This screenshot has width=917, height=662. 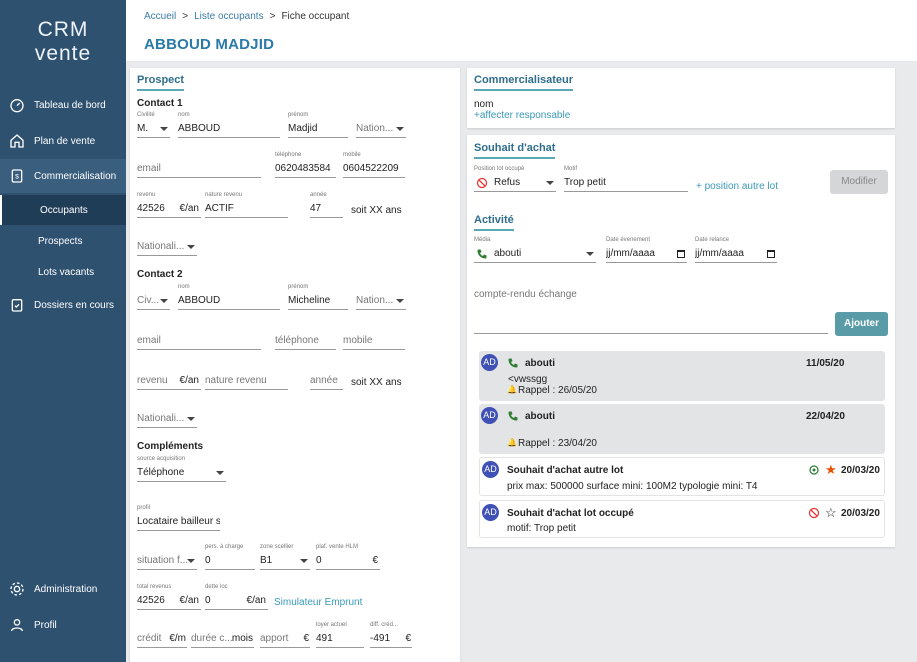 I want to click on nav-dossiers-en-cours: Dossiers en cours, so click(x=63, y=305).